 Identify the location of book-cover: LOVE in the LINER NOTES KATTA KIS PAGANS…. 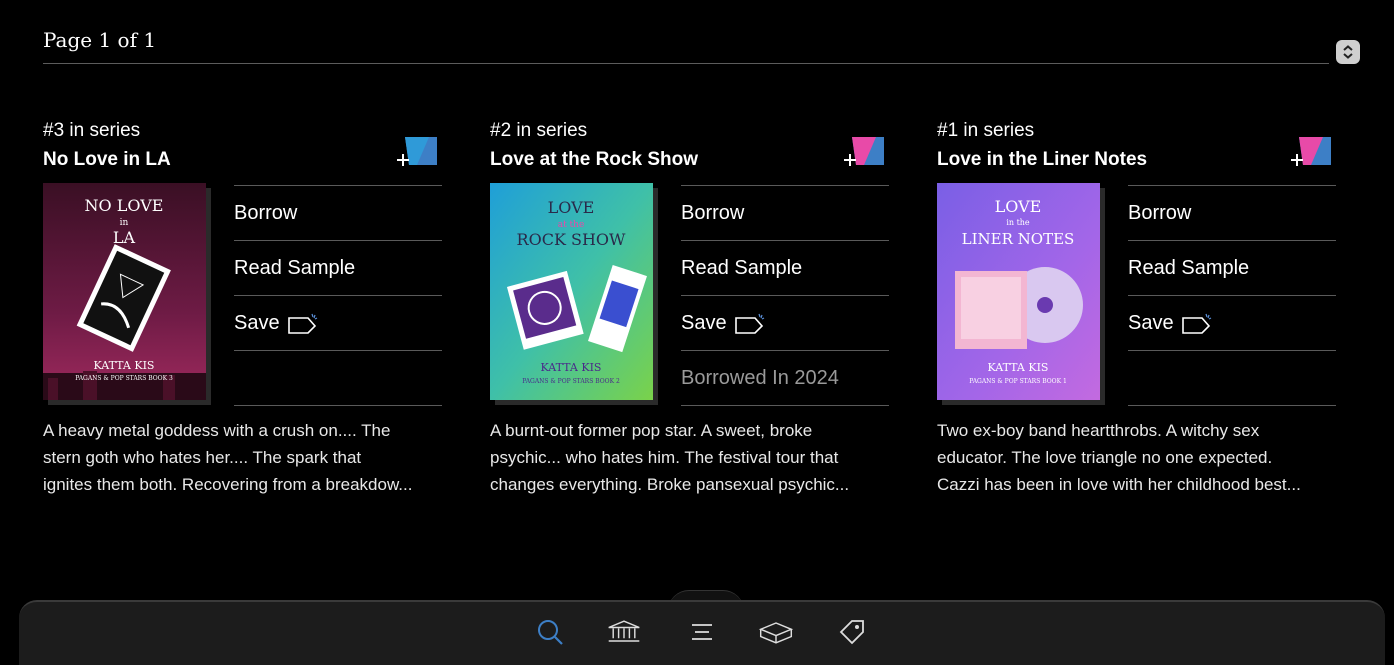
(1018, 291).